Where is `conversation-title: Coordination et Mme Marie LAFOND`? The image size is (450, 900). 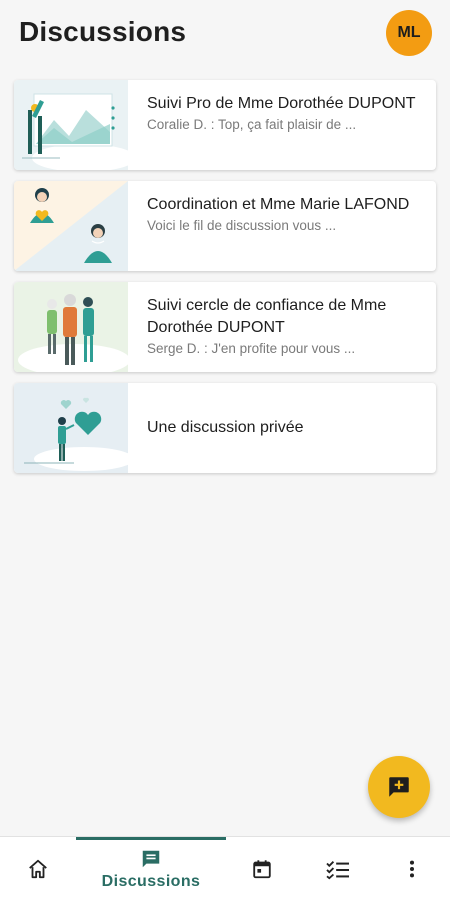 conversation-title: Coordination et Mme Marie LAFOND is located at coordinates (278, 204).